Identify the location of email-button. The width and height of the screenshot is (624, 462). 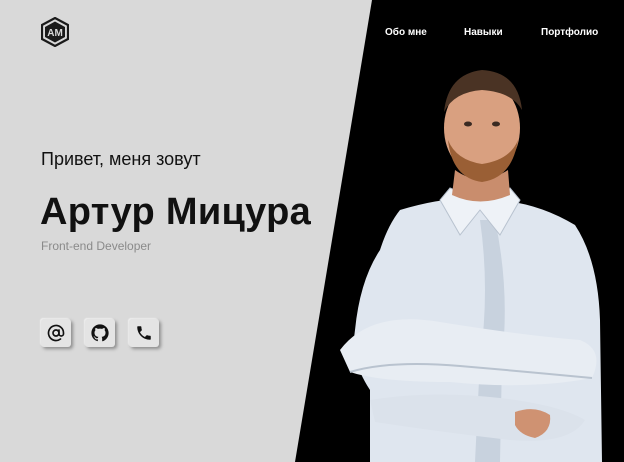
(56, 333).